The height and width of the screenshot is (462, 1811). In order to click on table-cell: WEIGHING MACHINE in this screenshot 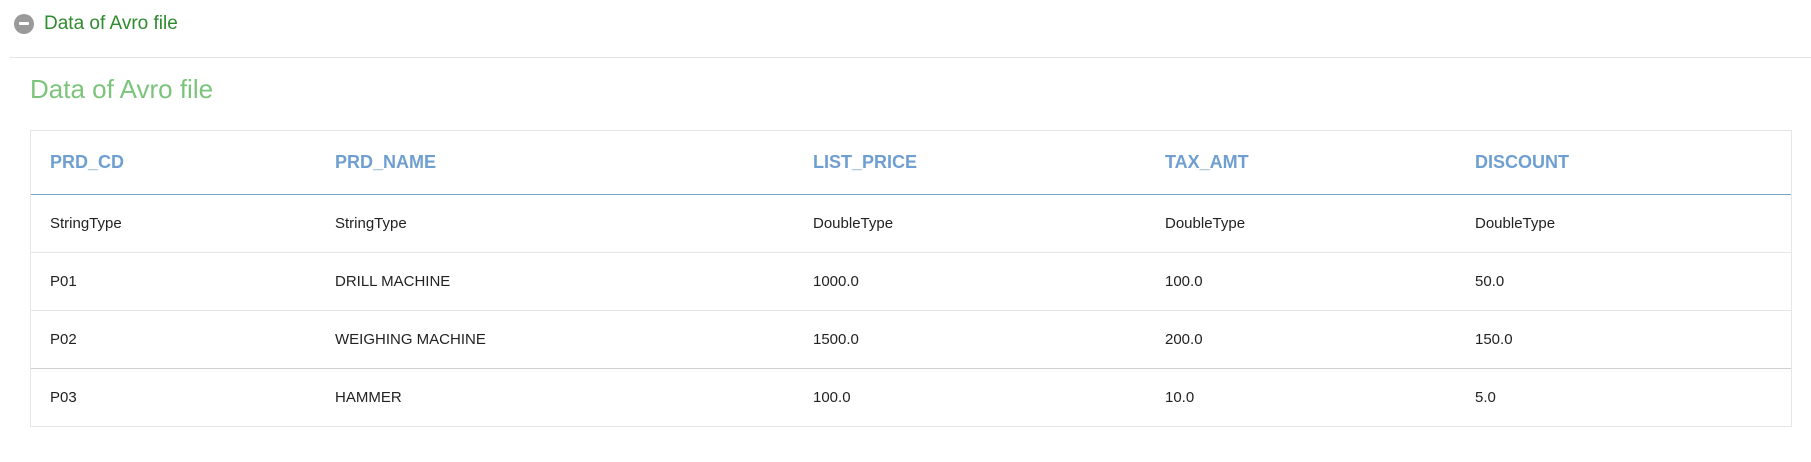, I will do `click(555, 339)`.